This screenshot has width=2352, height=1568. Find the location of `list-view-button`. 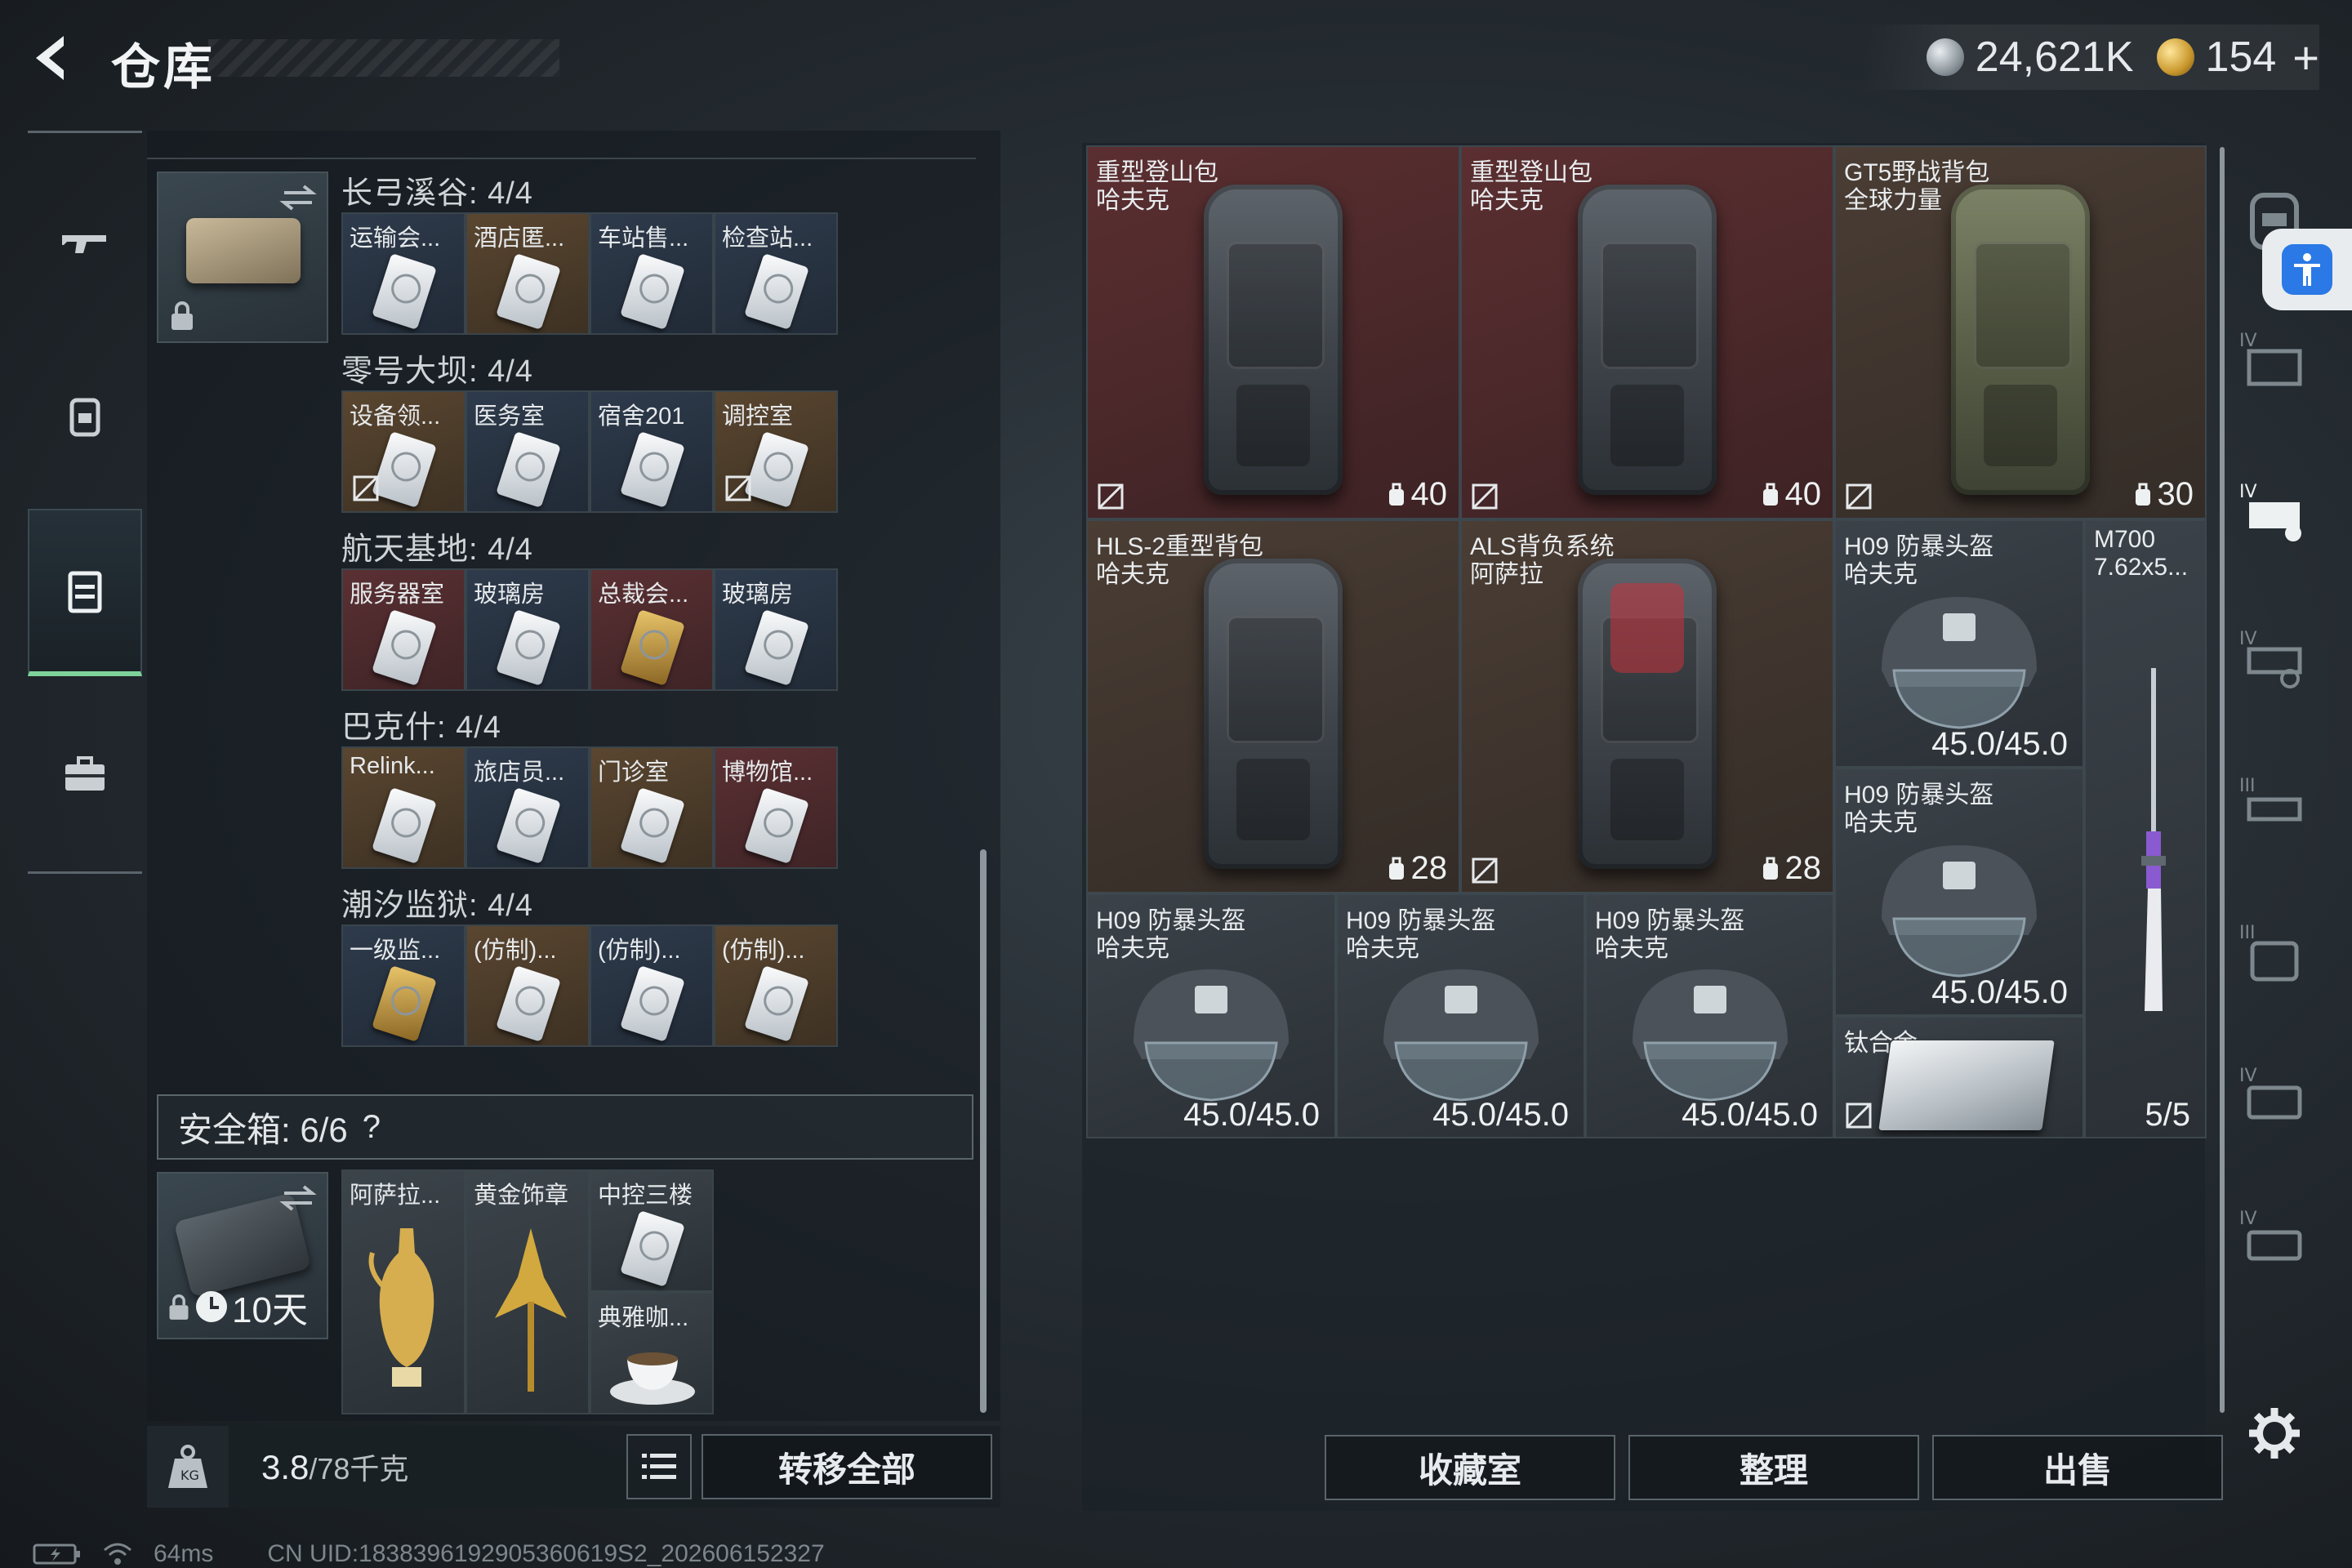

list-view-button is located at coordinates (659, 1466).